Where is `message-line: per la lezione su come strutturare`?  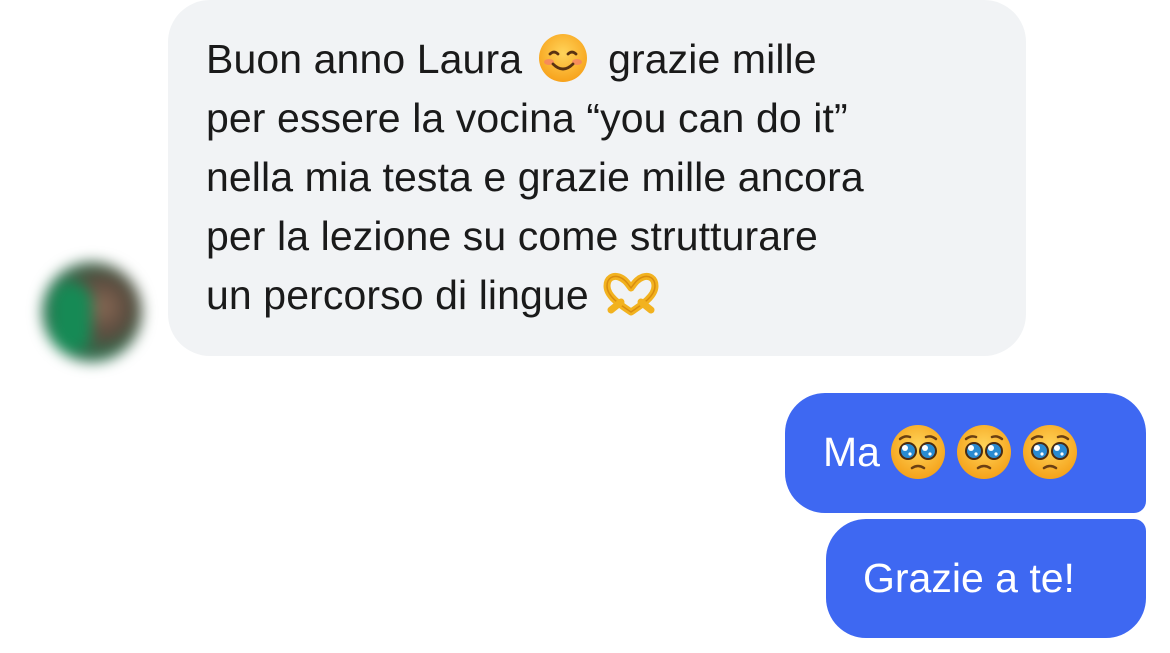
message-line: per la lezione su come strutturare is located at coordinates (512, 236).